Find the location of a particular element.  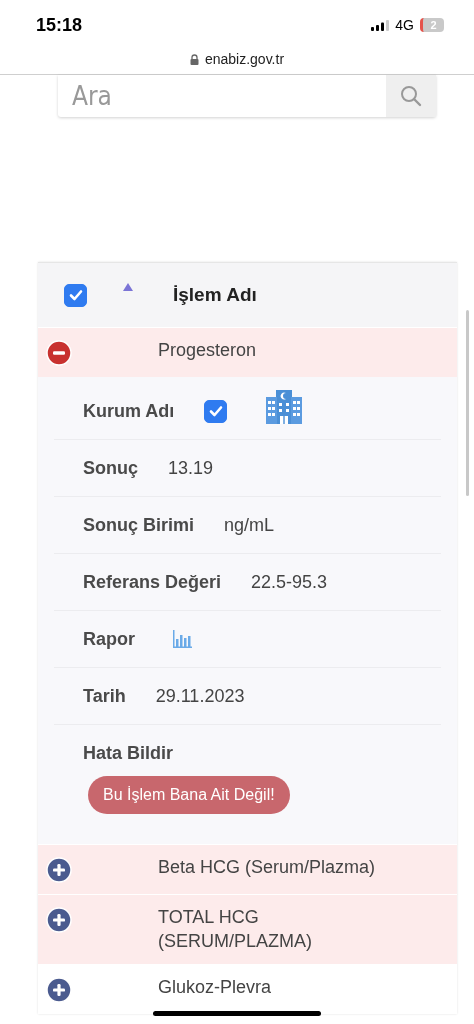

row-title: Progesteron is located at coordinates (207, 350).